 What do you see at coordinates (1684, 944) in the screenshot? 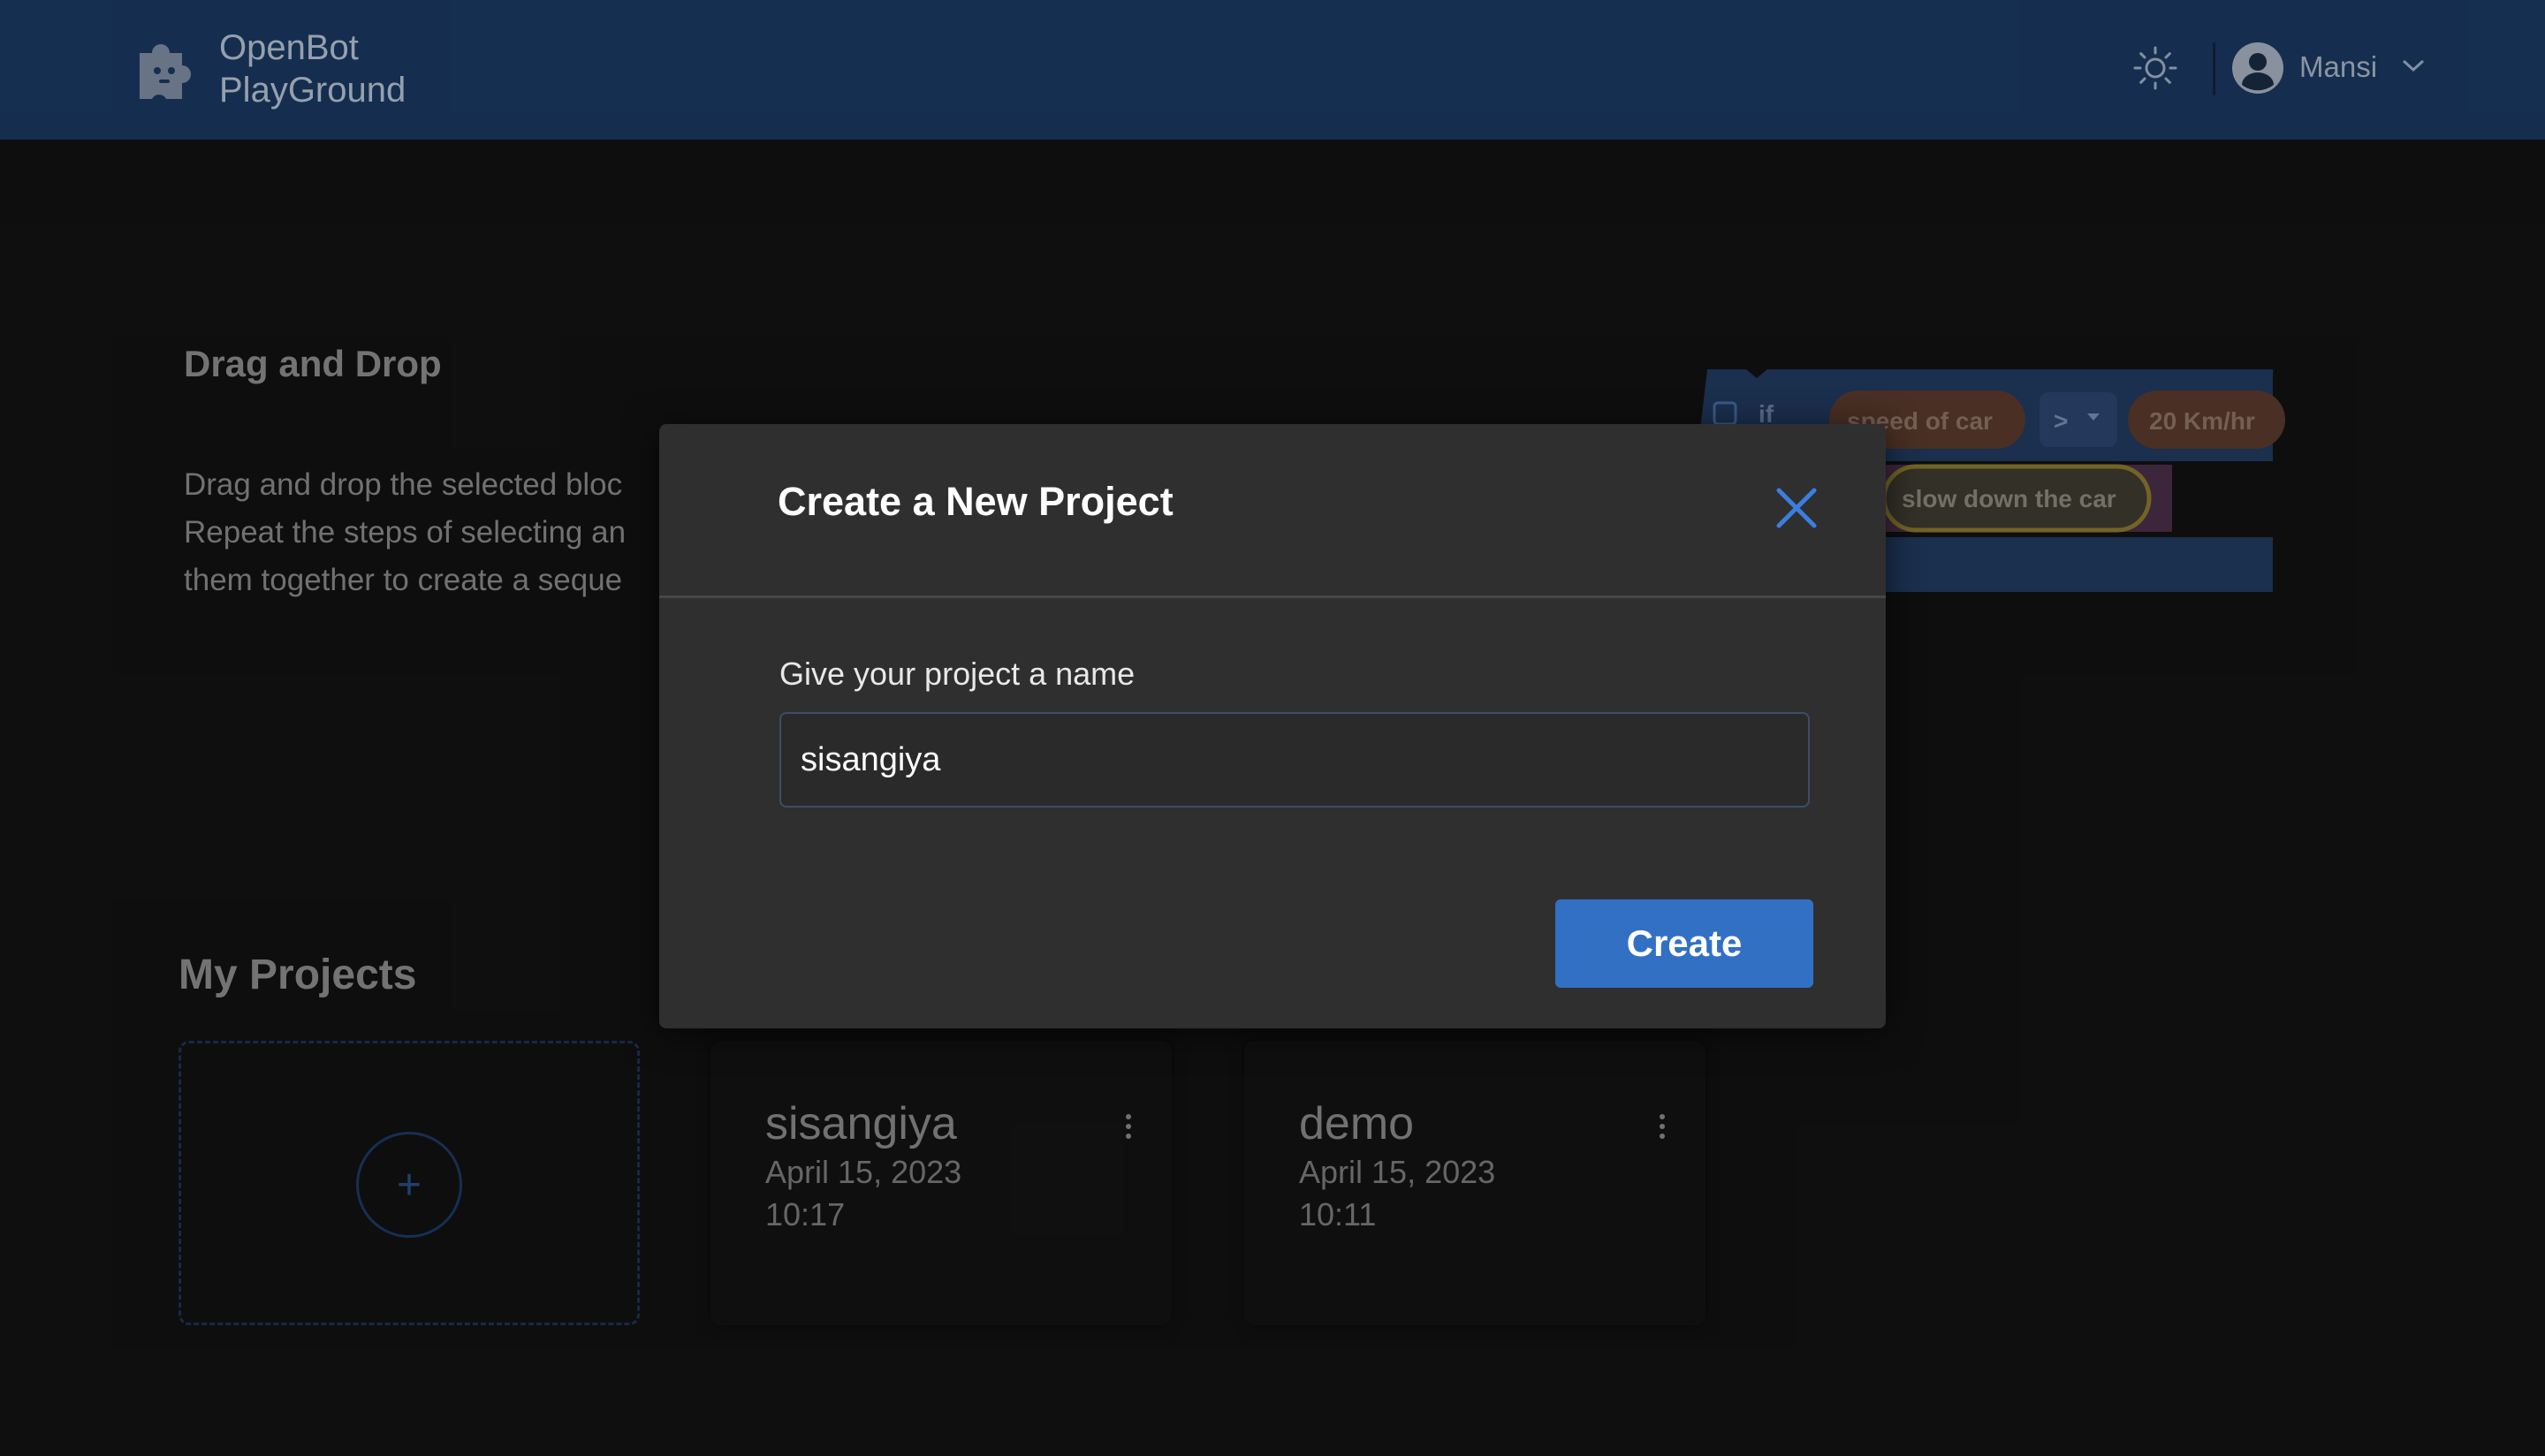
I see `create-button: Create` at bounding box center [1684, 944].